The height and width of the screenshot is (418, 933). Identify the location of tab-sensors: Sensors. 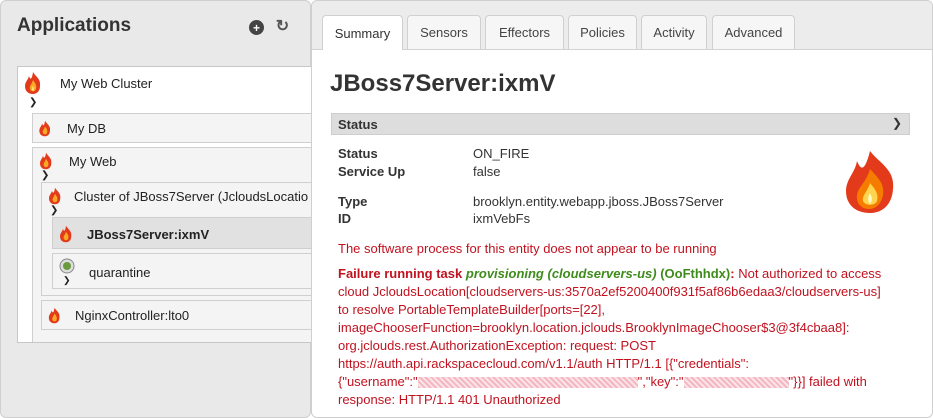
(444, 32).